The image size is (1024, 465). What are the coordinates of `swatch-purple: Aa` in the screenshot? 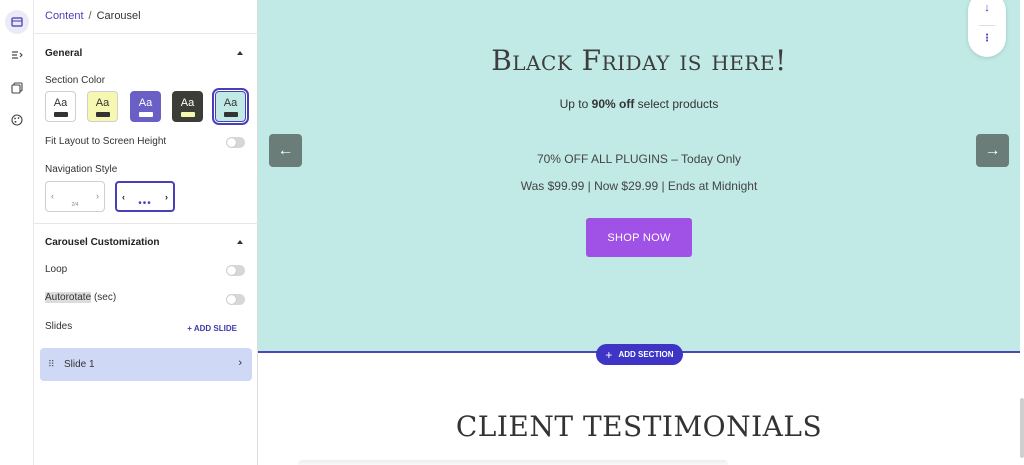 It's located at (145, 106).